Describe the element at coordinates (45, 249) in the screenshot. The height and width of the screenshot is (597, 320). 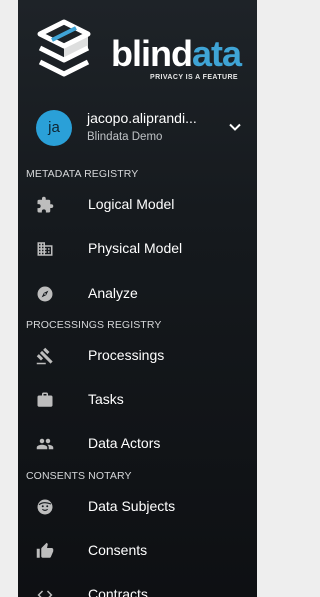
I see `building-icon` at that location.